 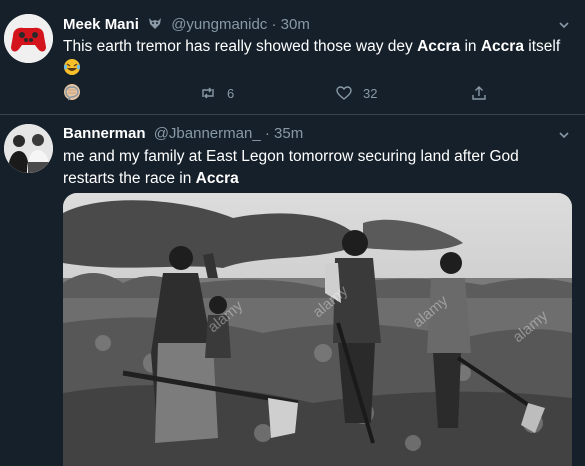 I want to click on tweet-text-part: in, so click(x=470, y=46).